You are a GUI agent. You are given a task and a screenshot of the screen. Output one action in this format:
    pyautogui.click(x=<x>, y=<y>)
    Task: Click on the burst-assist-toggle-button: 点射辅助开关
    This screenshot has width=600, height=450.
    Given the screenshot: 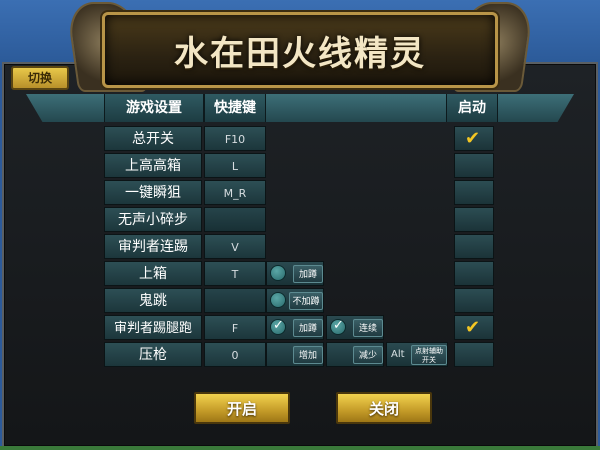 What is the action you would take?
    pyautogui.click(x=429, y=355)
    